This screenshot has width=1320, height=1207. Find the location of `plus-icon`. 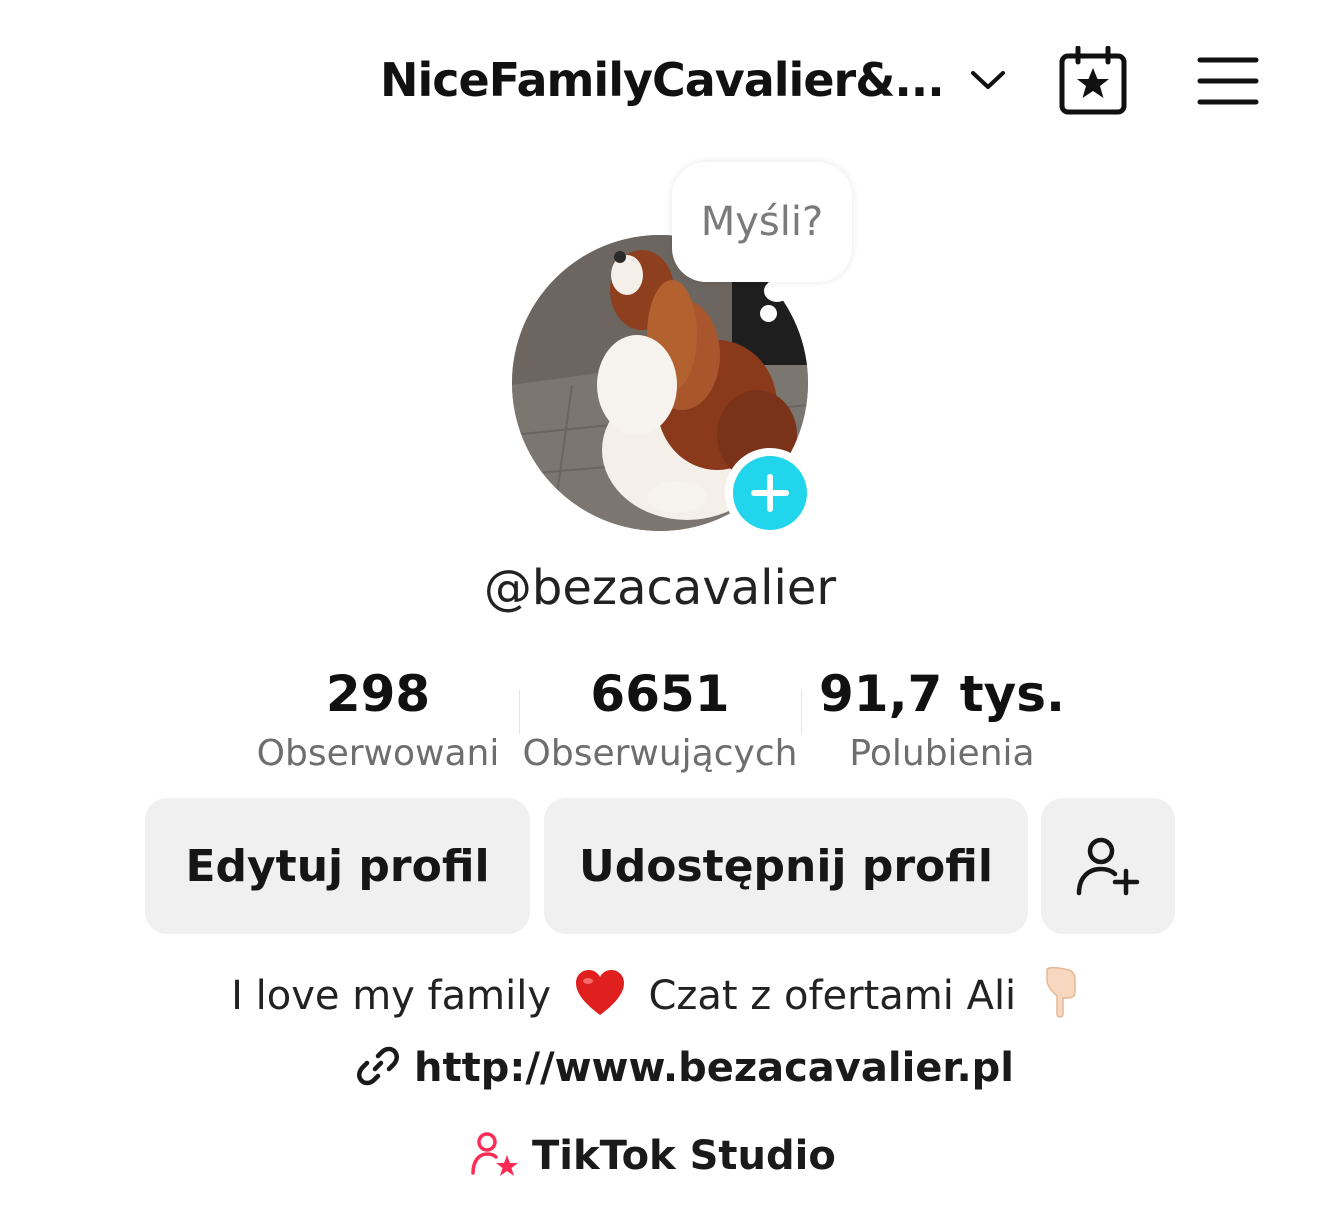

plus-icon is located at coordinates (770, 493).